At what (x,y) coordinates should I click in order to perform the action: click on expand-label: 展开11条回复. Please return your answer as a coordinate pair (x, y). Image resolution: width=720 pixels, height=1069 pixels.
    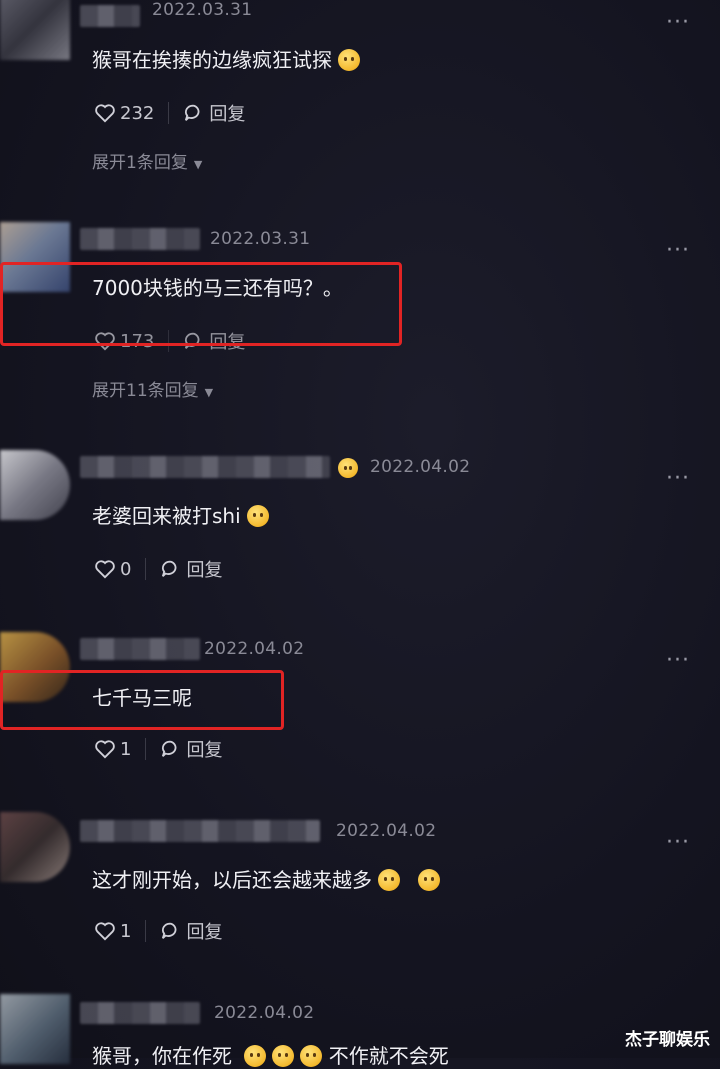
    Looking at the image, I should click on (145, 391).